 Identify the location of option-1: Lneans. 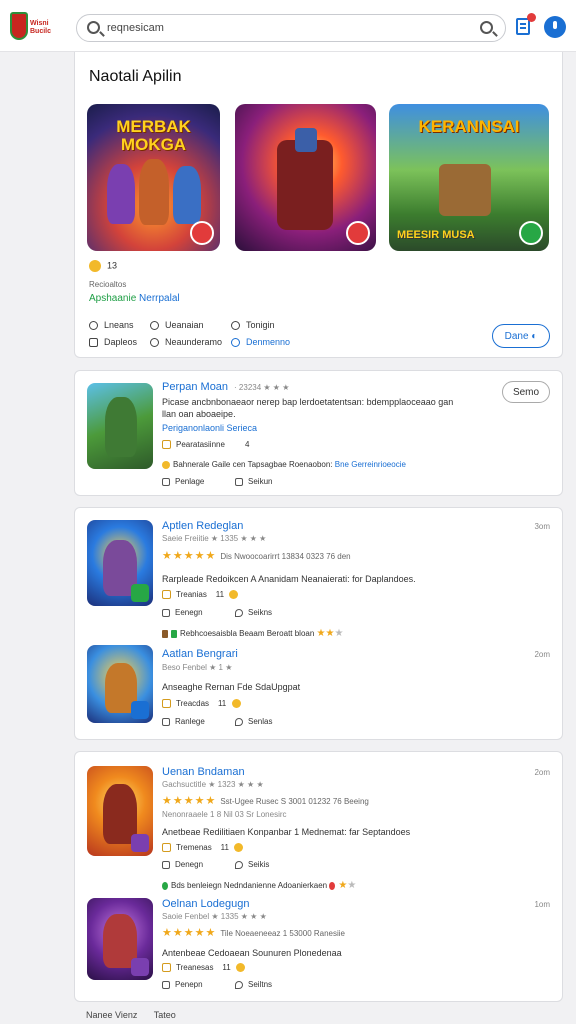
(111, 325).